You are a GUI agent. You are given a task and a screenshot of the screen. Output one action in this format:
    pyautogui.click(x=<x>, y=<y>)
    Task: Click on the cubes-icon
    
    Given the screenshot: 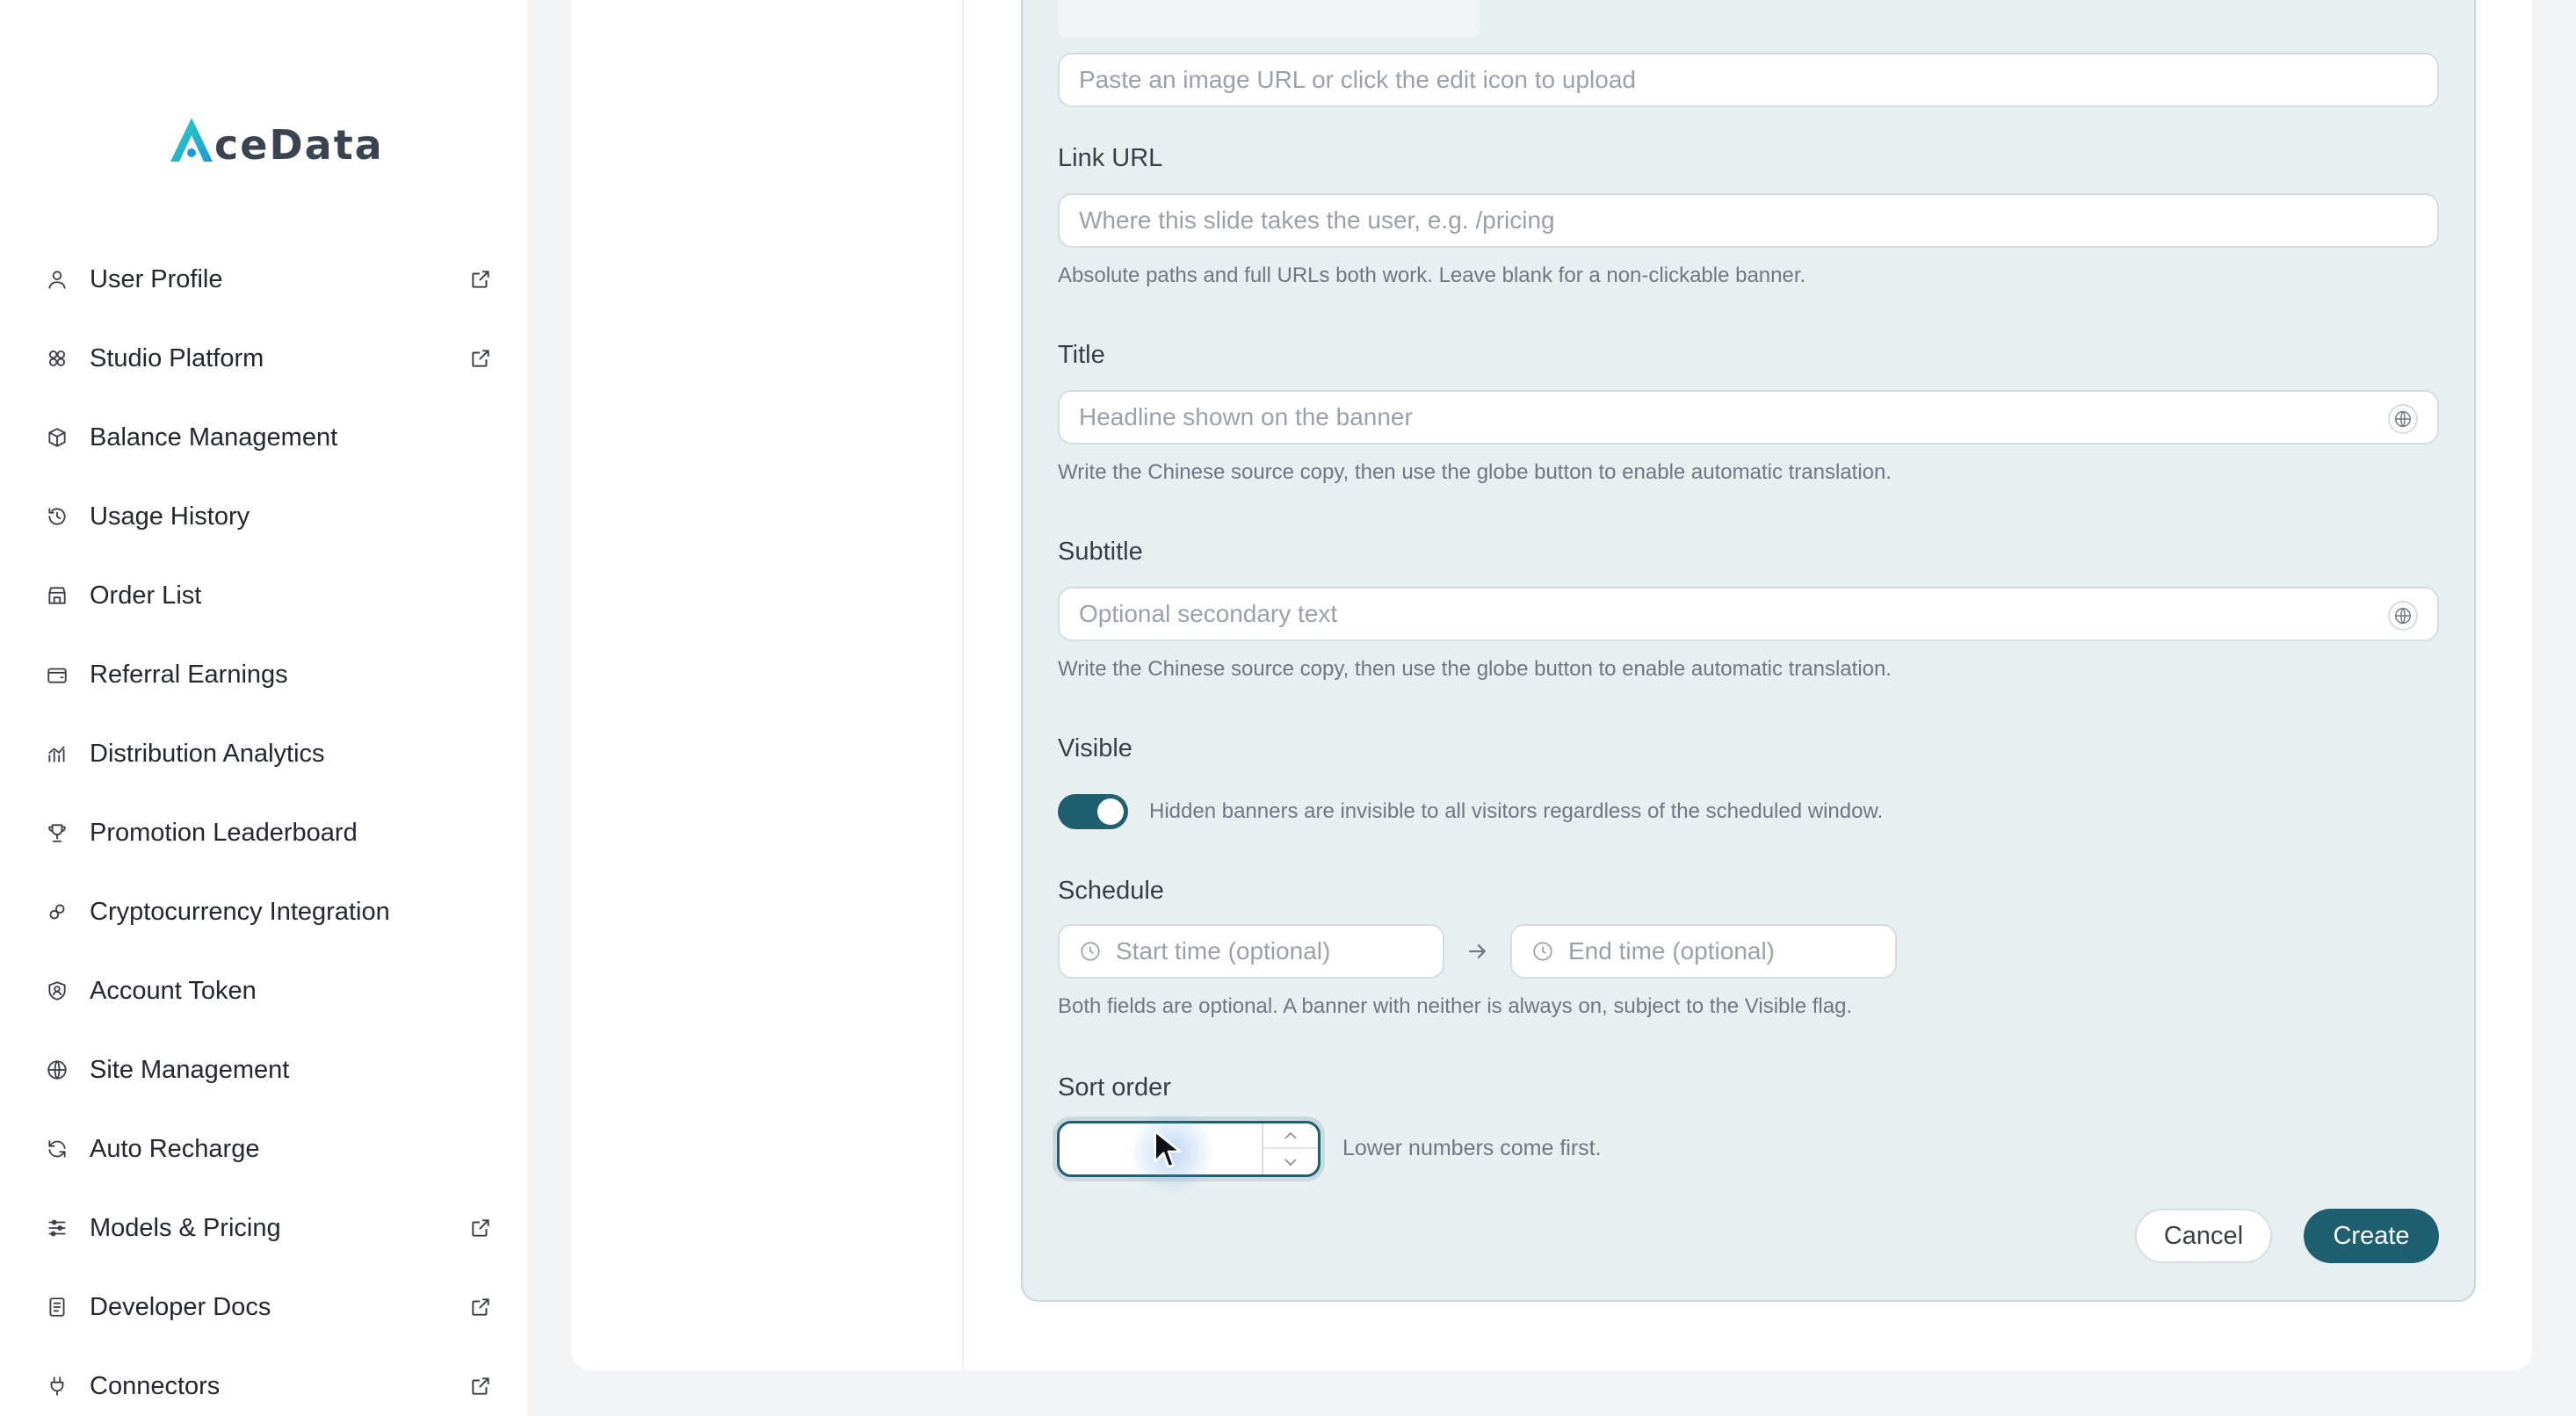 What is the action you would take?
    pyautogui.click(x=57, y=358)
    